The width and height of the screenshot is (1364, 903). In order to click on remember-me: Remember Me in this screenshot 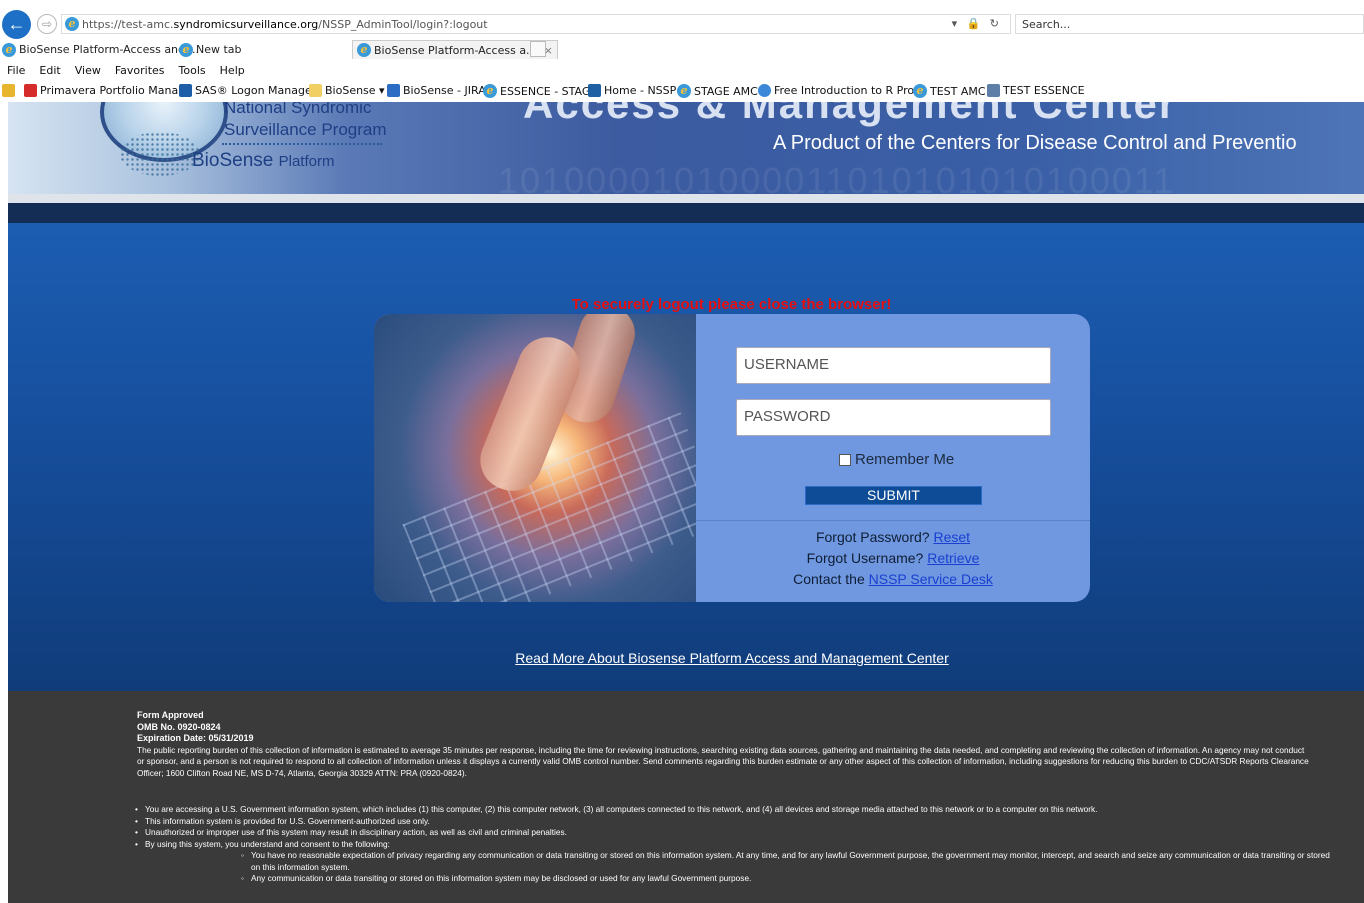, I will do `click(896, 459)`.